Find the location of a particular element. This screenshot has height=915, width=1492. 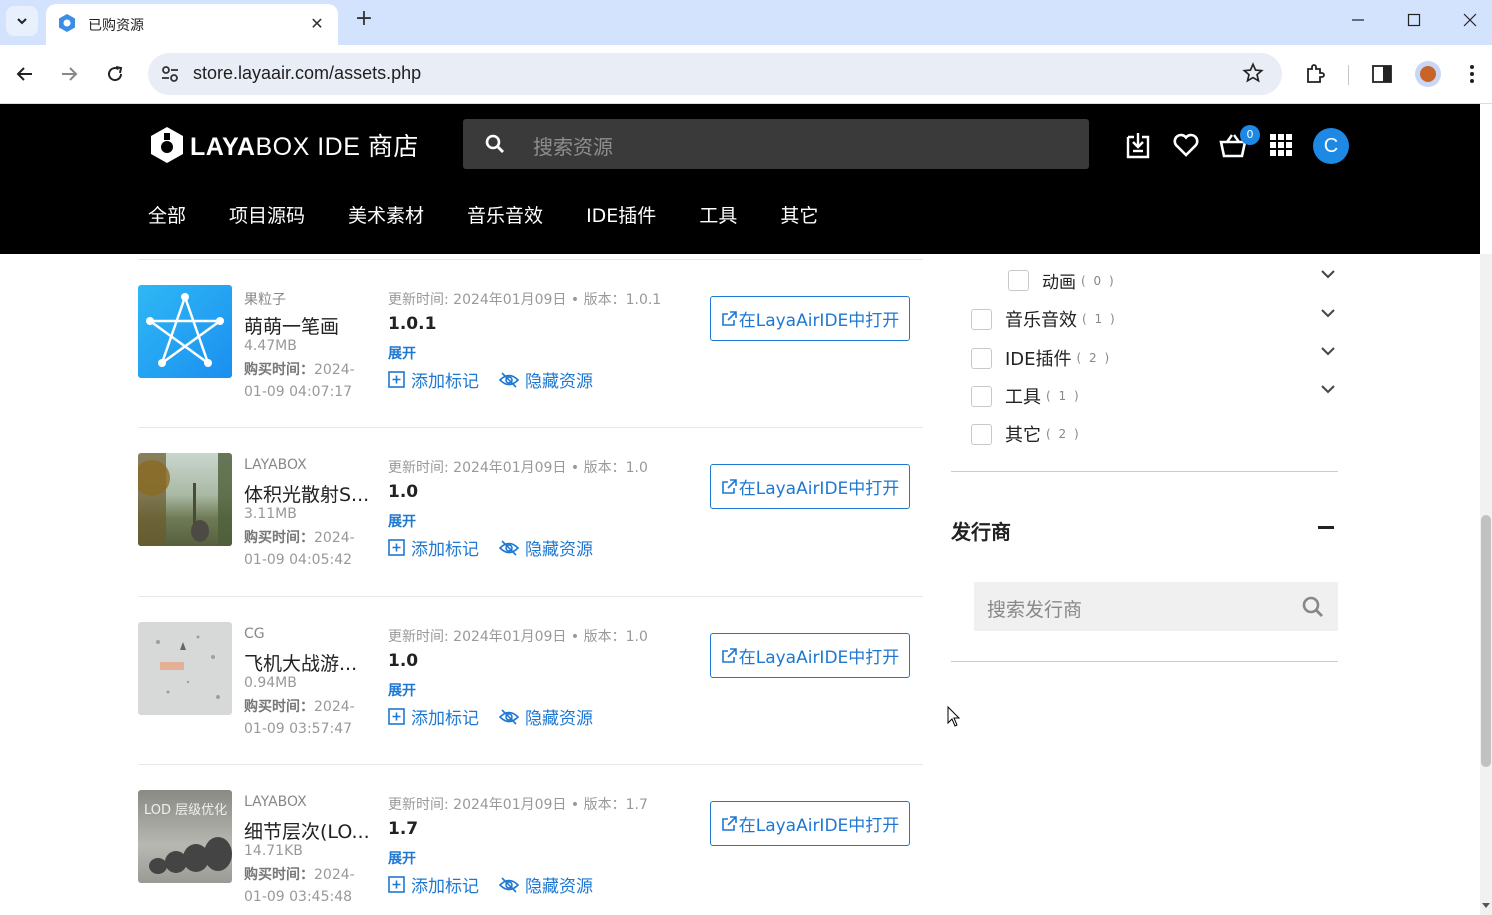

resource-actions: 添加标记 隐藏资源 is located at coordinates (500, 884).